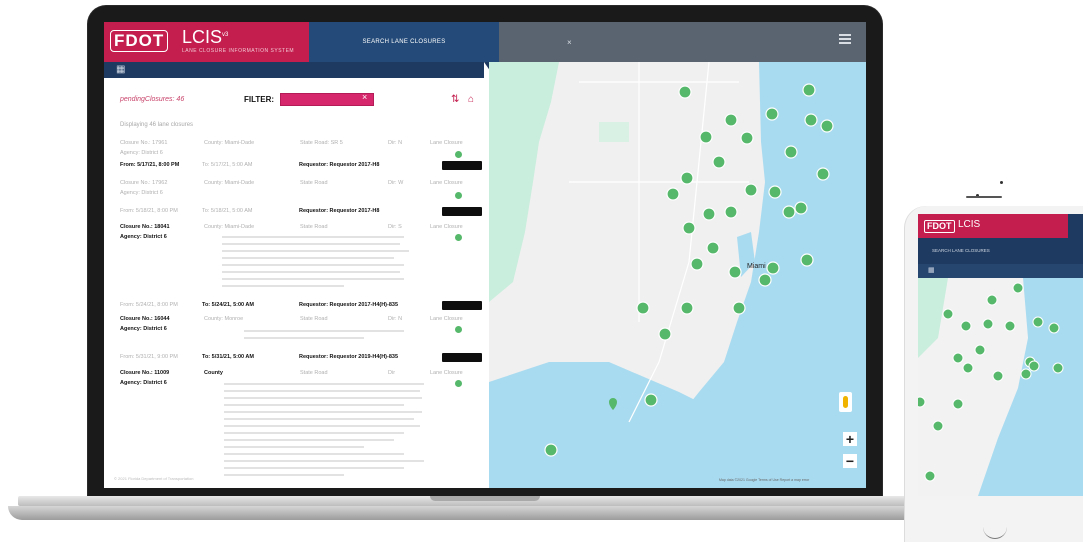 The width and height of the screenshot is (1083, 542). I want to click on app-subtitle: LANE CLOSURE INFORMATION SYSTEM, so click(238, 51).